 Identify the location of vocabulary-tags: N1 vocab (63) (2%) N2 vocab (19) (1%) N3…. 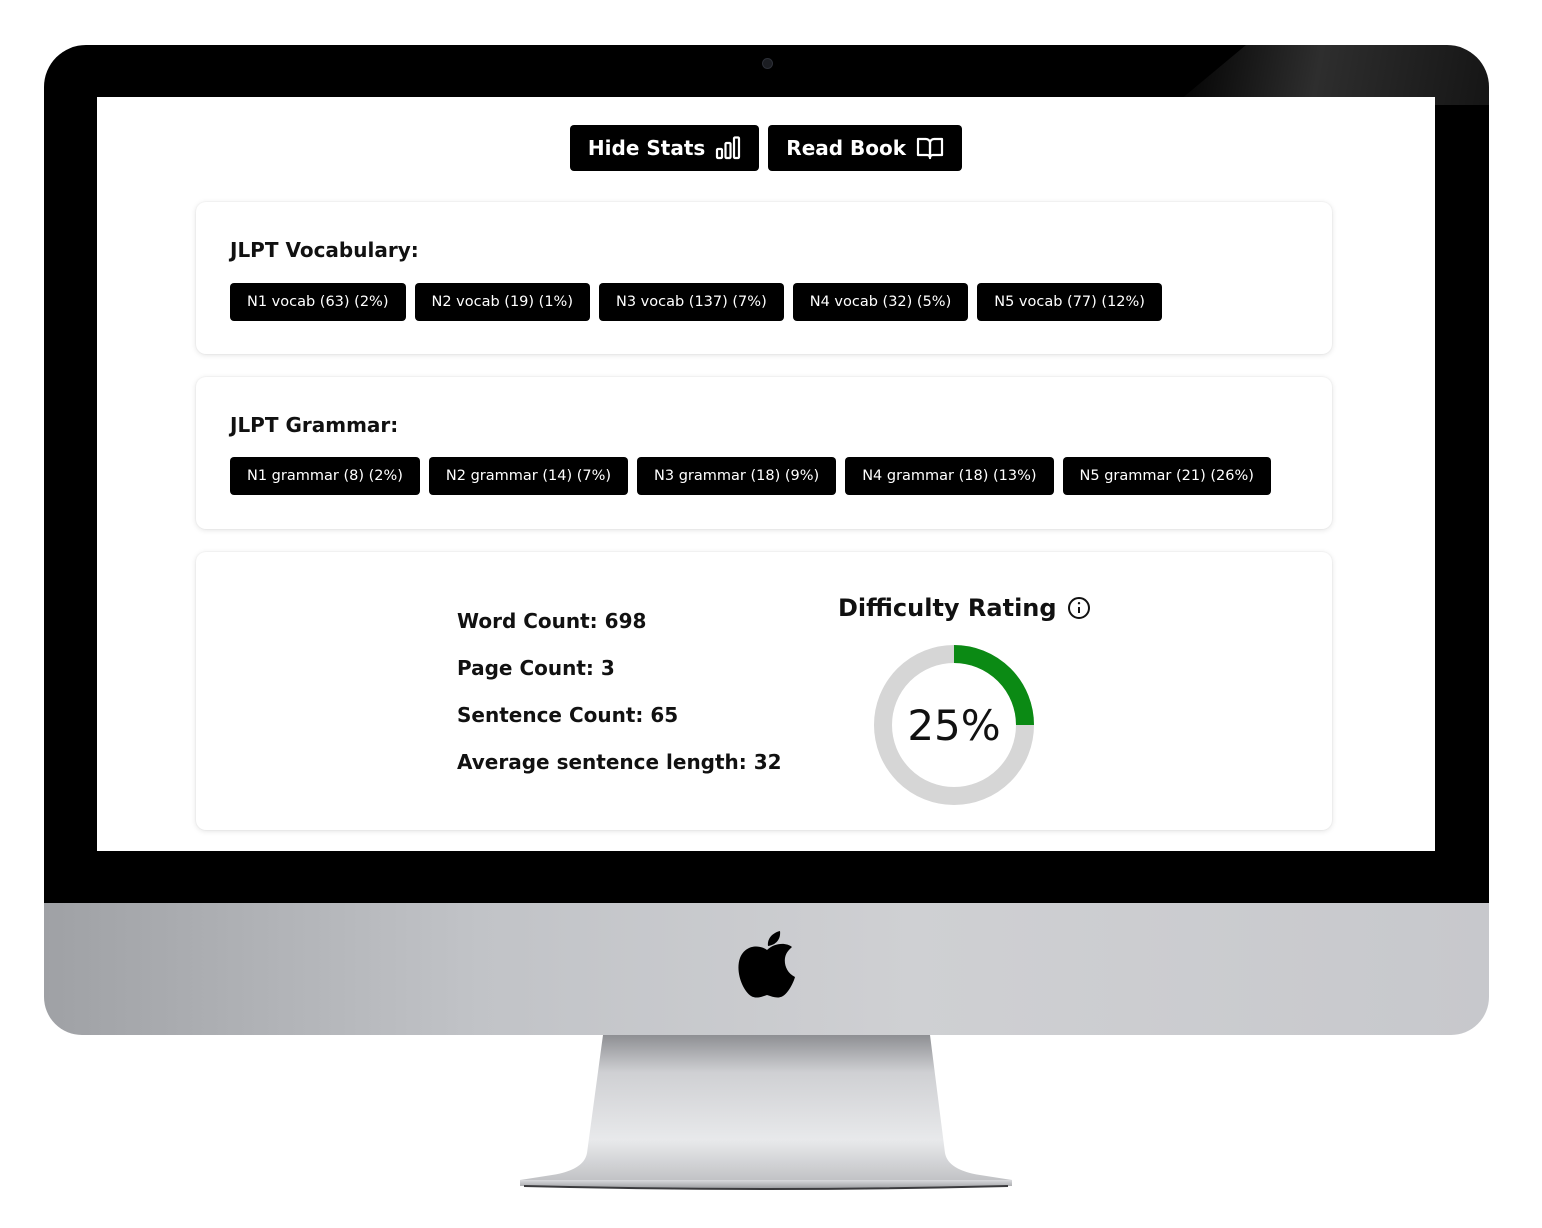
(696, 302).